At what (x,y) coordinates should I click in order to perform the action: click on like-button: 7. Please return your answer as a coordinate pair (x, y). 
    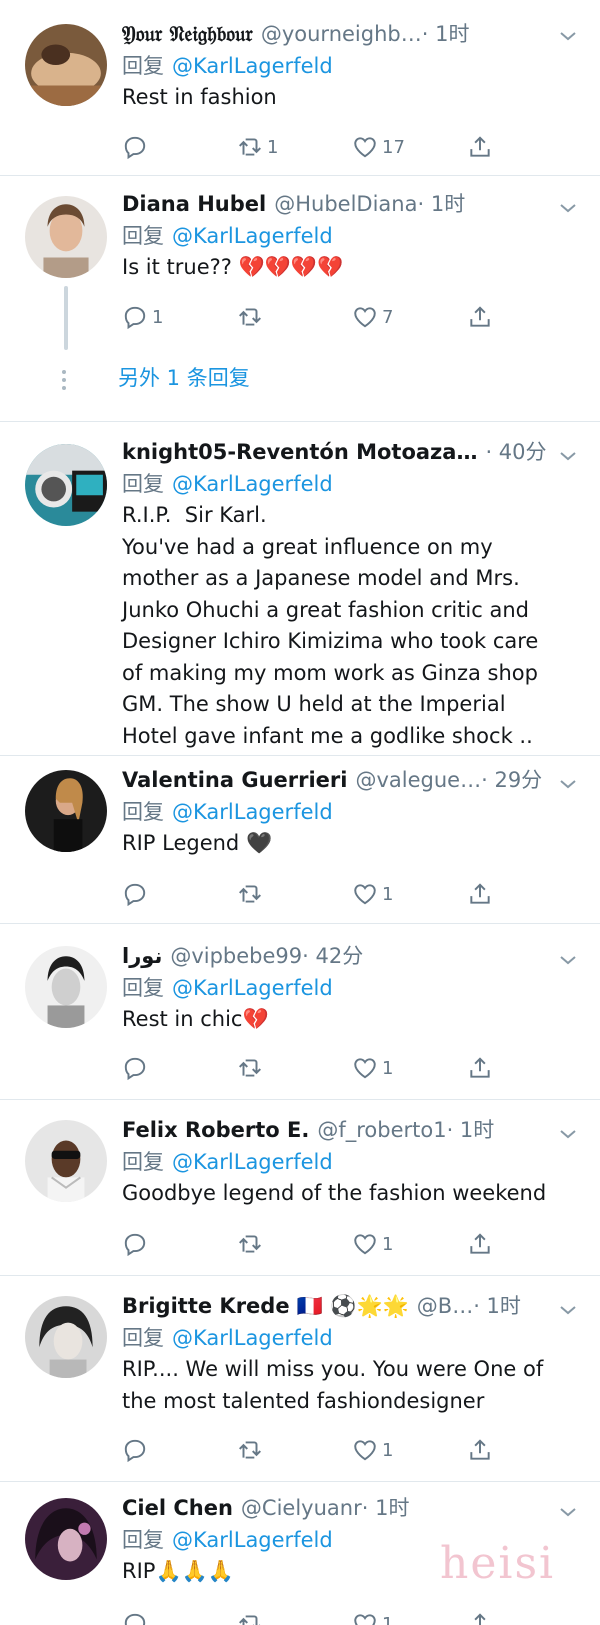
    Looking at the image, I should click on (409, 317).